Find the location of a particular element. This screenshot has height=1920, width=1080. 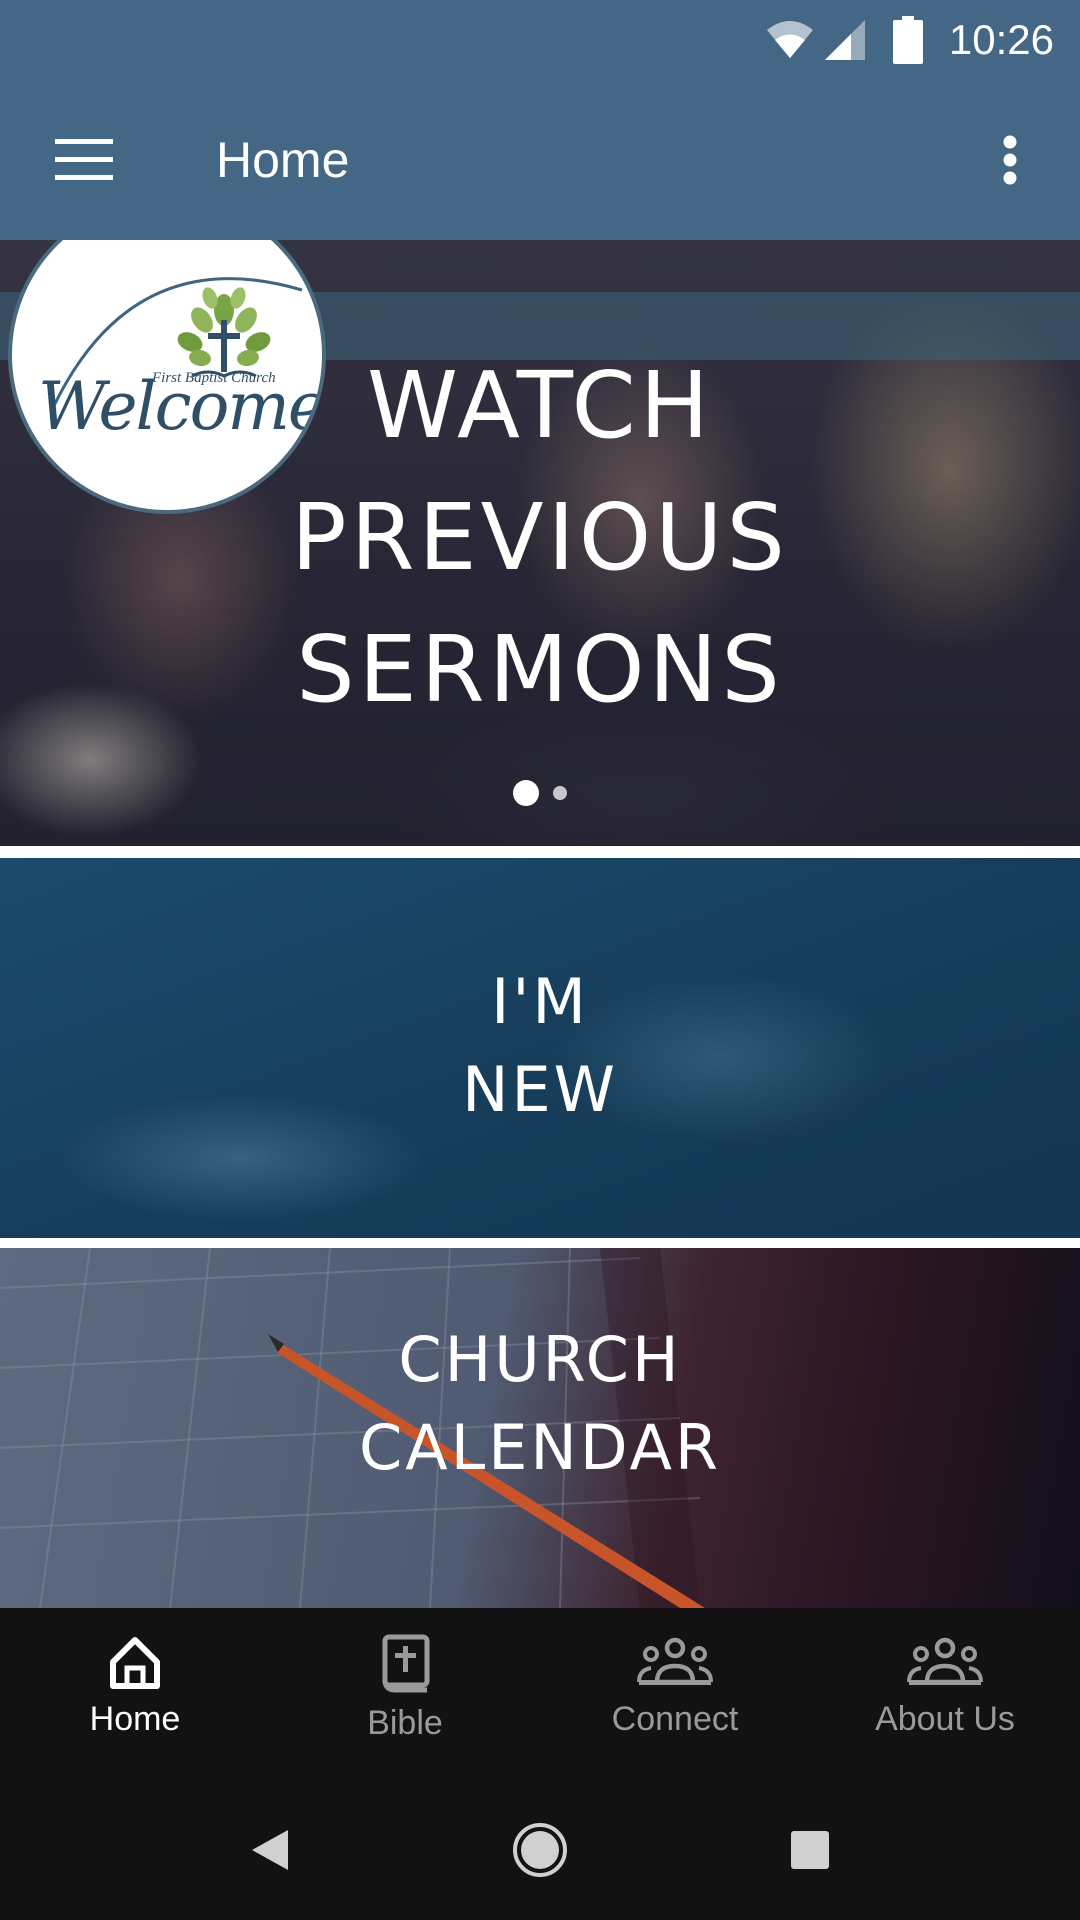

carousel-page-indicator is located at coordinates (540, 793).